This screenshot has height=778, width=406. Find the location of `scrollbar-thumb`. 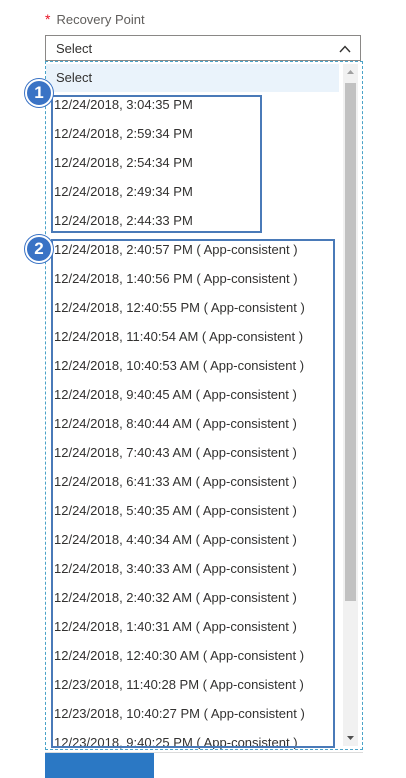

scrollbar-thumb is located at coordinates (350, 342).